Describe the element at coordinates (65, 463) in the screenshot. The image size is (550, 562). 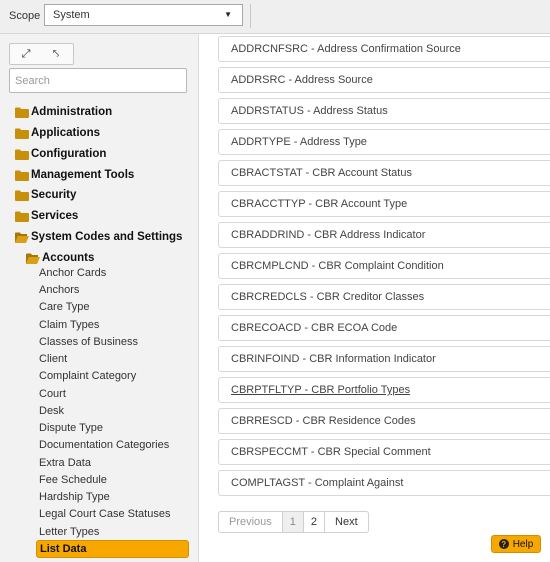
I see `tree-item-extra-data: Extra Data` at that location.